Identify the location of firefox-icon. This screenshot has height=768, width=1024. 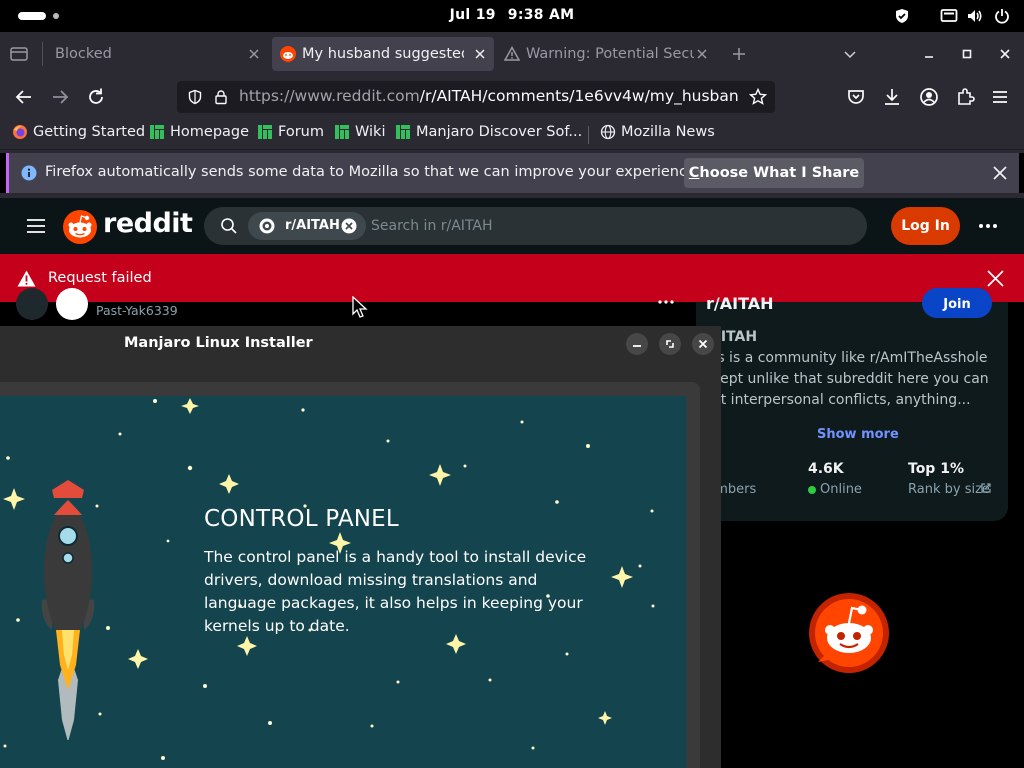
(20, 132).